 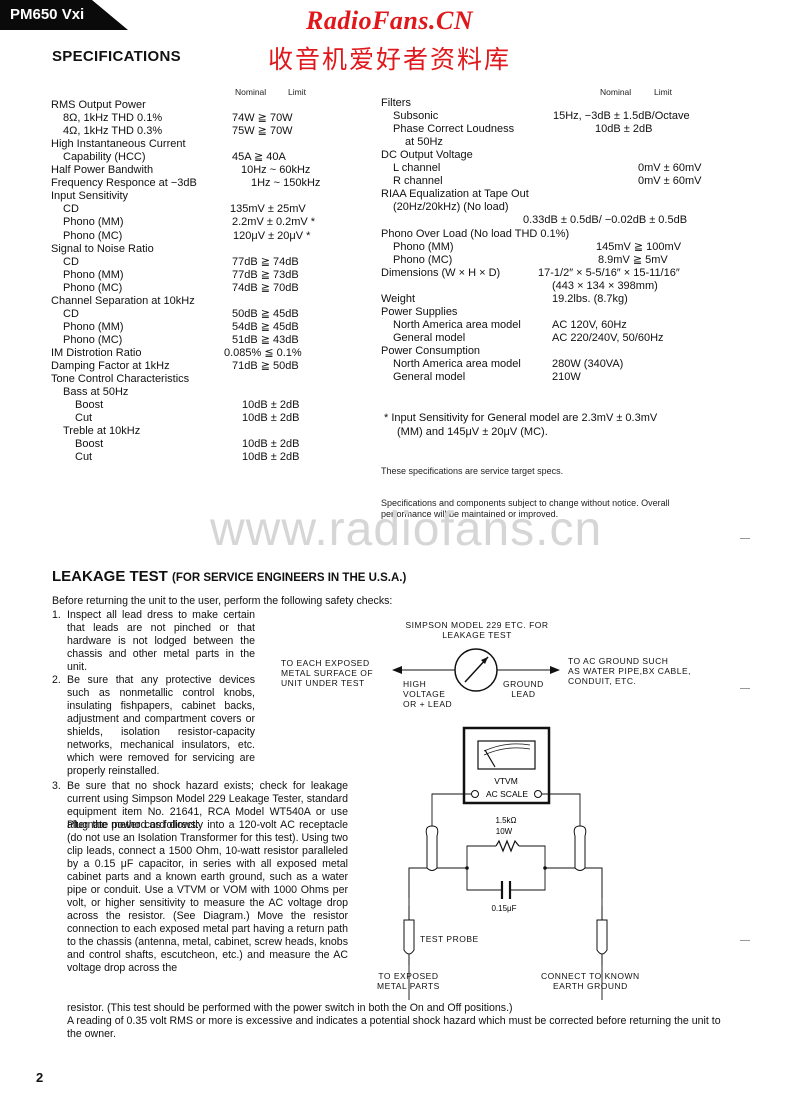 What do you see at coordinates (432, 848) in the screenshot?
I see `clip-lead-left-icon` at bounding box center [432, 848].